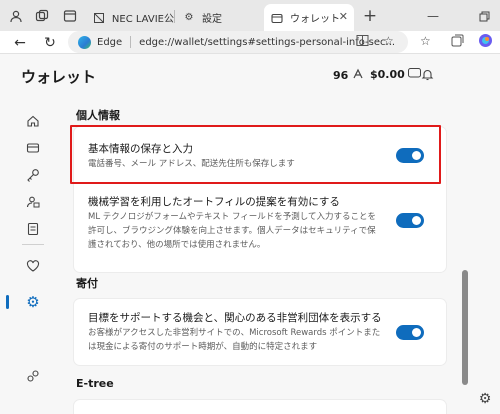  What do you see at coordinates (7, 302) in the screenshot?
I see `active-indicator` at bounding box center [7, 302].